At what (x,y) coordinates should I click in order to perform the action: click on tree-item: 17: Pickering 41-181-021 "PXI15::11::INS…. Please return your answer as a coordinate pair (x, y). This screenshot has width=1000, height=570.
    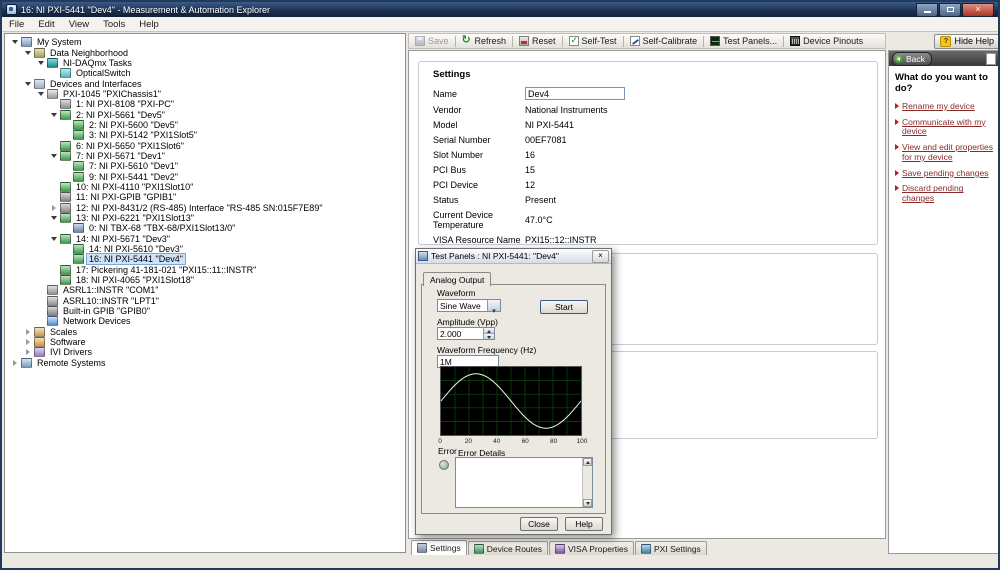
    Looking at the image, I should click on (205, 269).